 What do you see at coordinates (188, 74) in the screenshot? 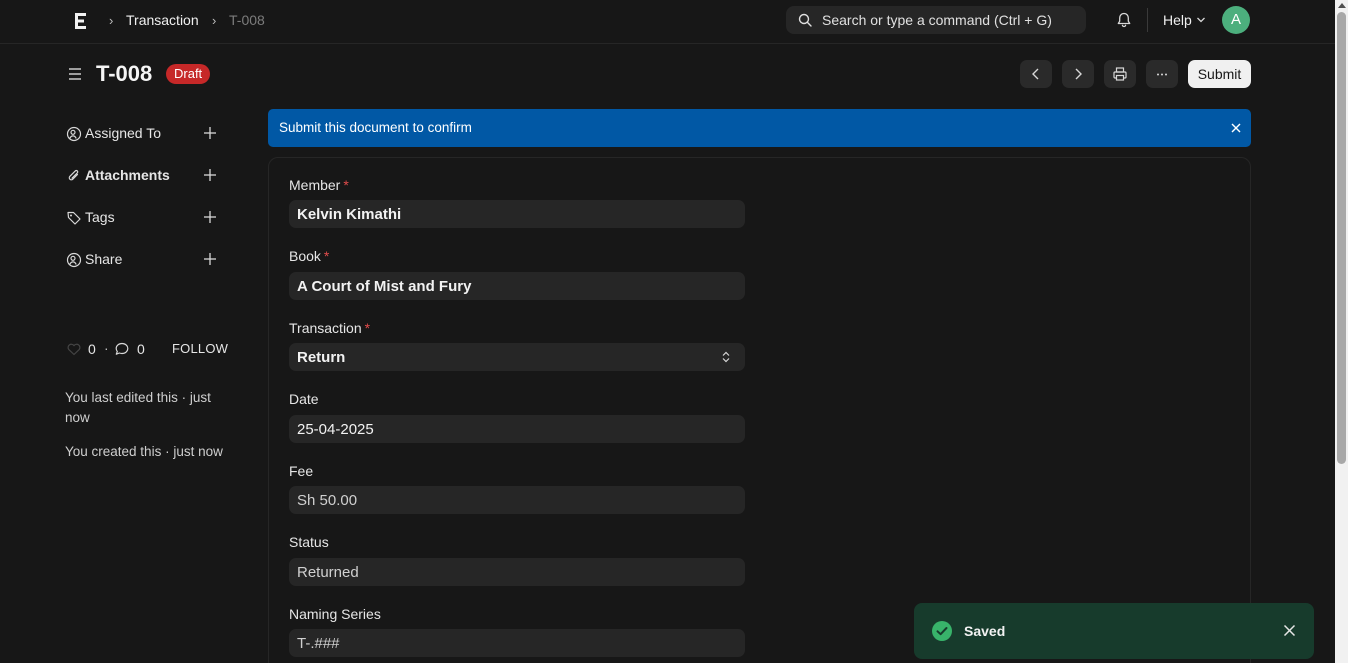
I see `status-badge: Draft` at bounding box center [188, 74].